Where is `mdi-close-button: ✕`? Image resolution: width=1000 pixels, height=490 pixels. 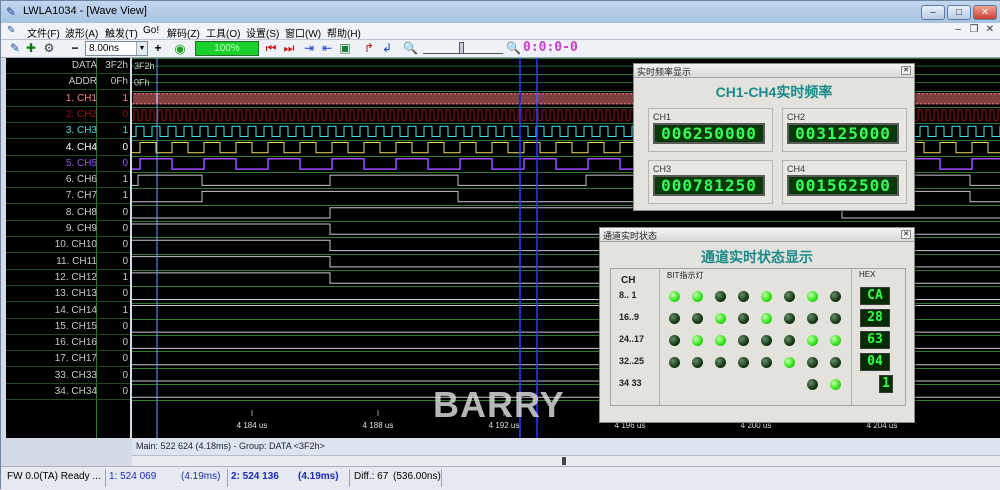 mdi-close-button: ✕ is located at coordinates (990, 30).